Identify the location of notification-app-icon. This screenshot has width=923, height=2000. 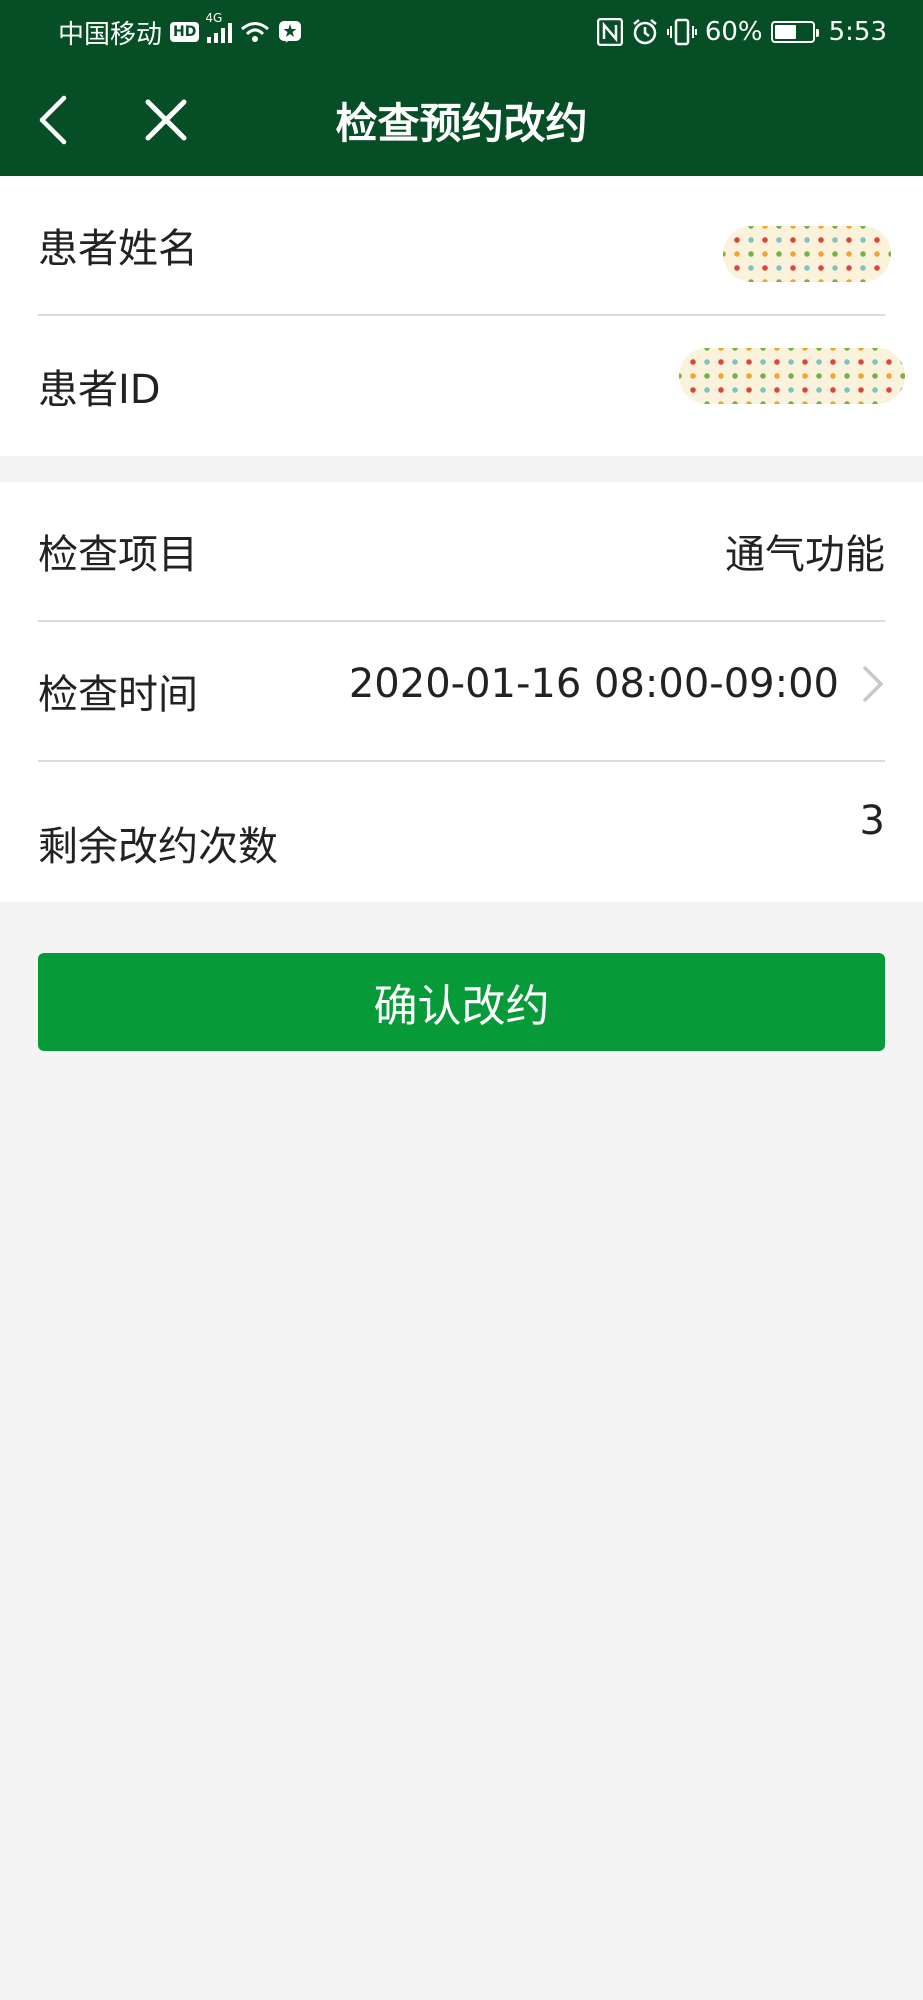
(290, 32).